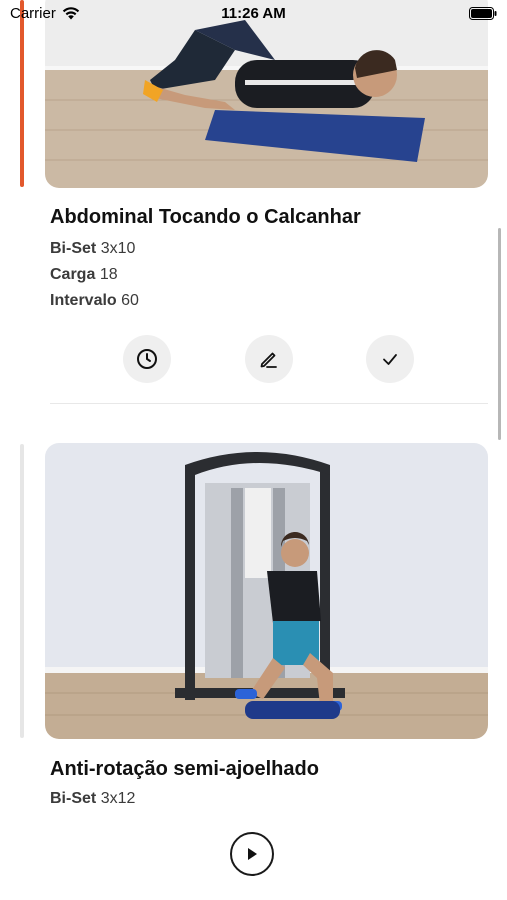  I want to click on section-divider, so click(269, 403).